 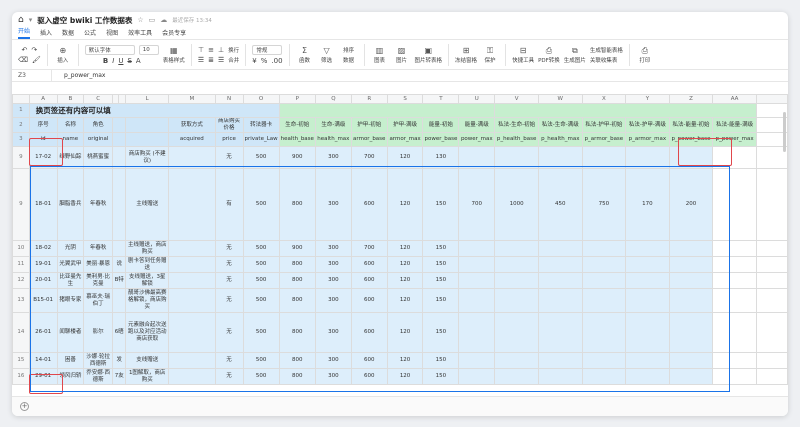 What do you see at coordinates (645, 55) in the screenshot?
I see `print-button: ⎙ 打印` at bounding box center [645, 55].